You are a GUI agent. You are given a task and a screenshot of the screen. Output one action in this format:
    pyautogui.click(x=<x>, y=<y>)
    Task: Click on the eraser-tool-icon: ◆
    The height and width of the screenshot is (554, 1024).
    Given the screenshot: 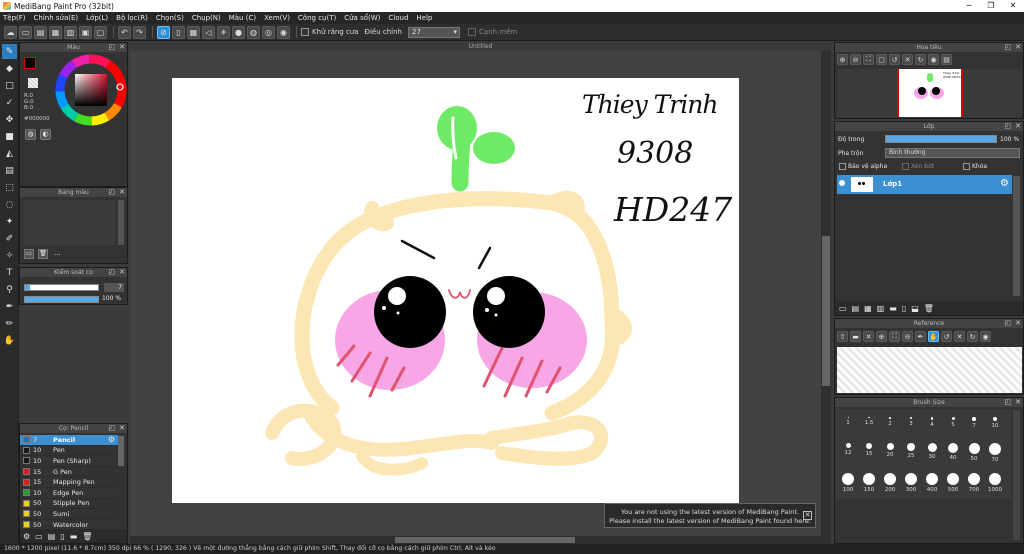 What is the action you would take?
    pyautogui.click(x=9, y=68)
    